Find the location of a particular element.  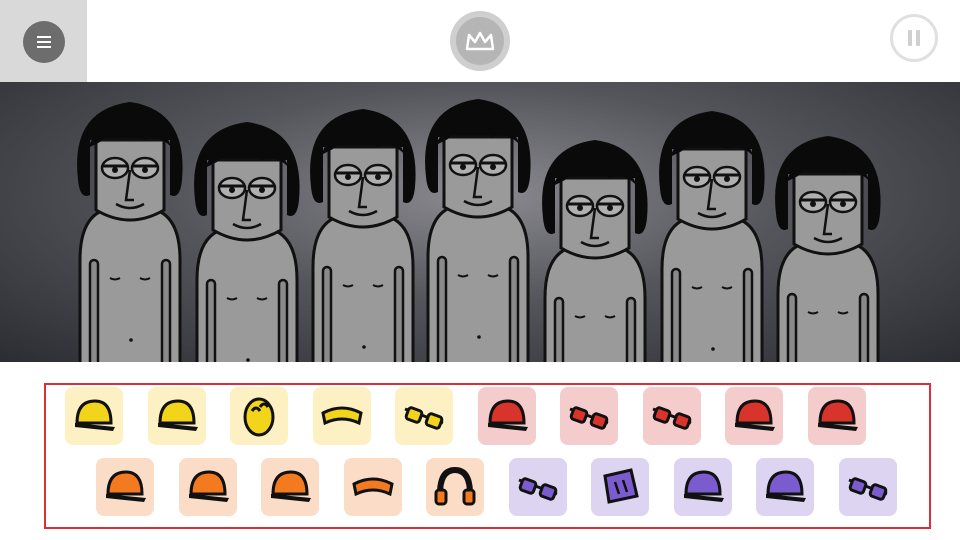

logo-button is located at coordinates (480, 41).